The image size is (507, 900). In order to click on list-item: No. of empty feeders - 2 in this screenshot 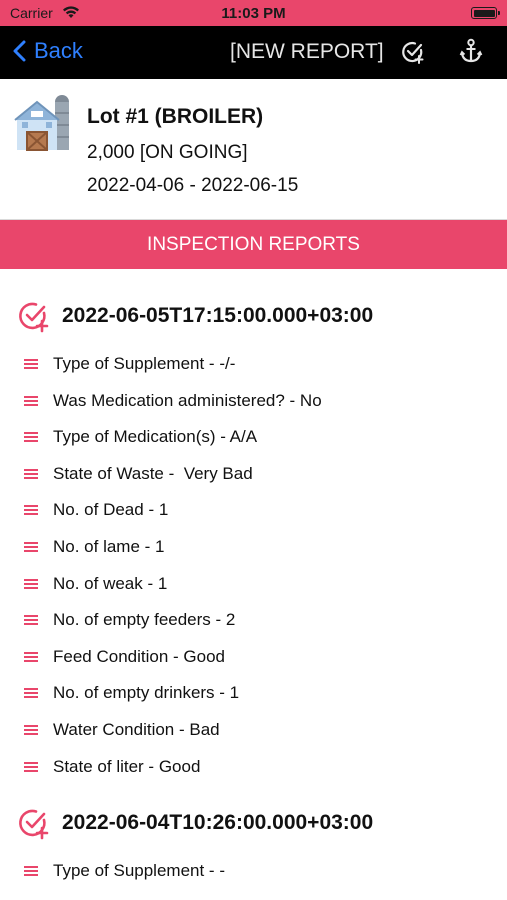, I will do `click(129, 620)`.